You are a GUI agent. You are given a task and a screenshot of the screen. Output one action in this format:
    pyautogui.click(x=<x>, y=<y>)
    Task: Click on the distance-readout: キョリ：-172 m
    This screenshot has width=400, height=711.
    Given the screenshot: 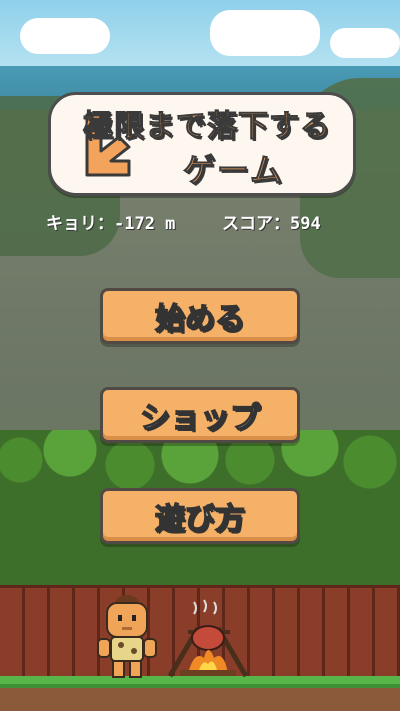 What is the action you would take?
    pyautogui.click(x=111, y=224)
    